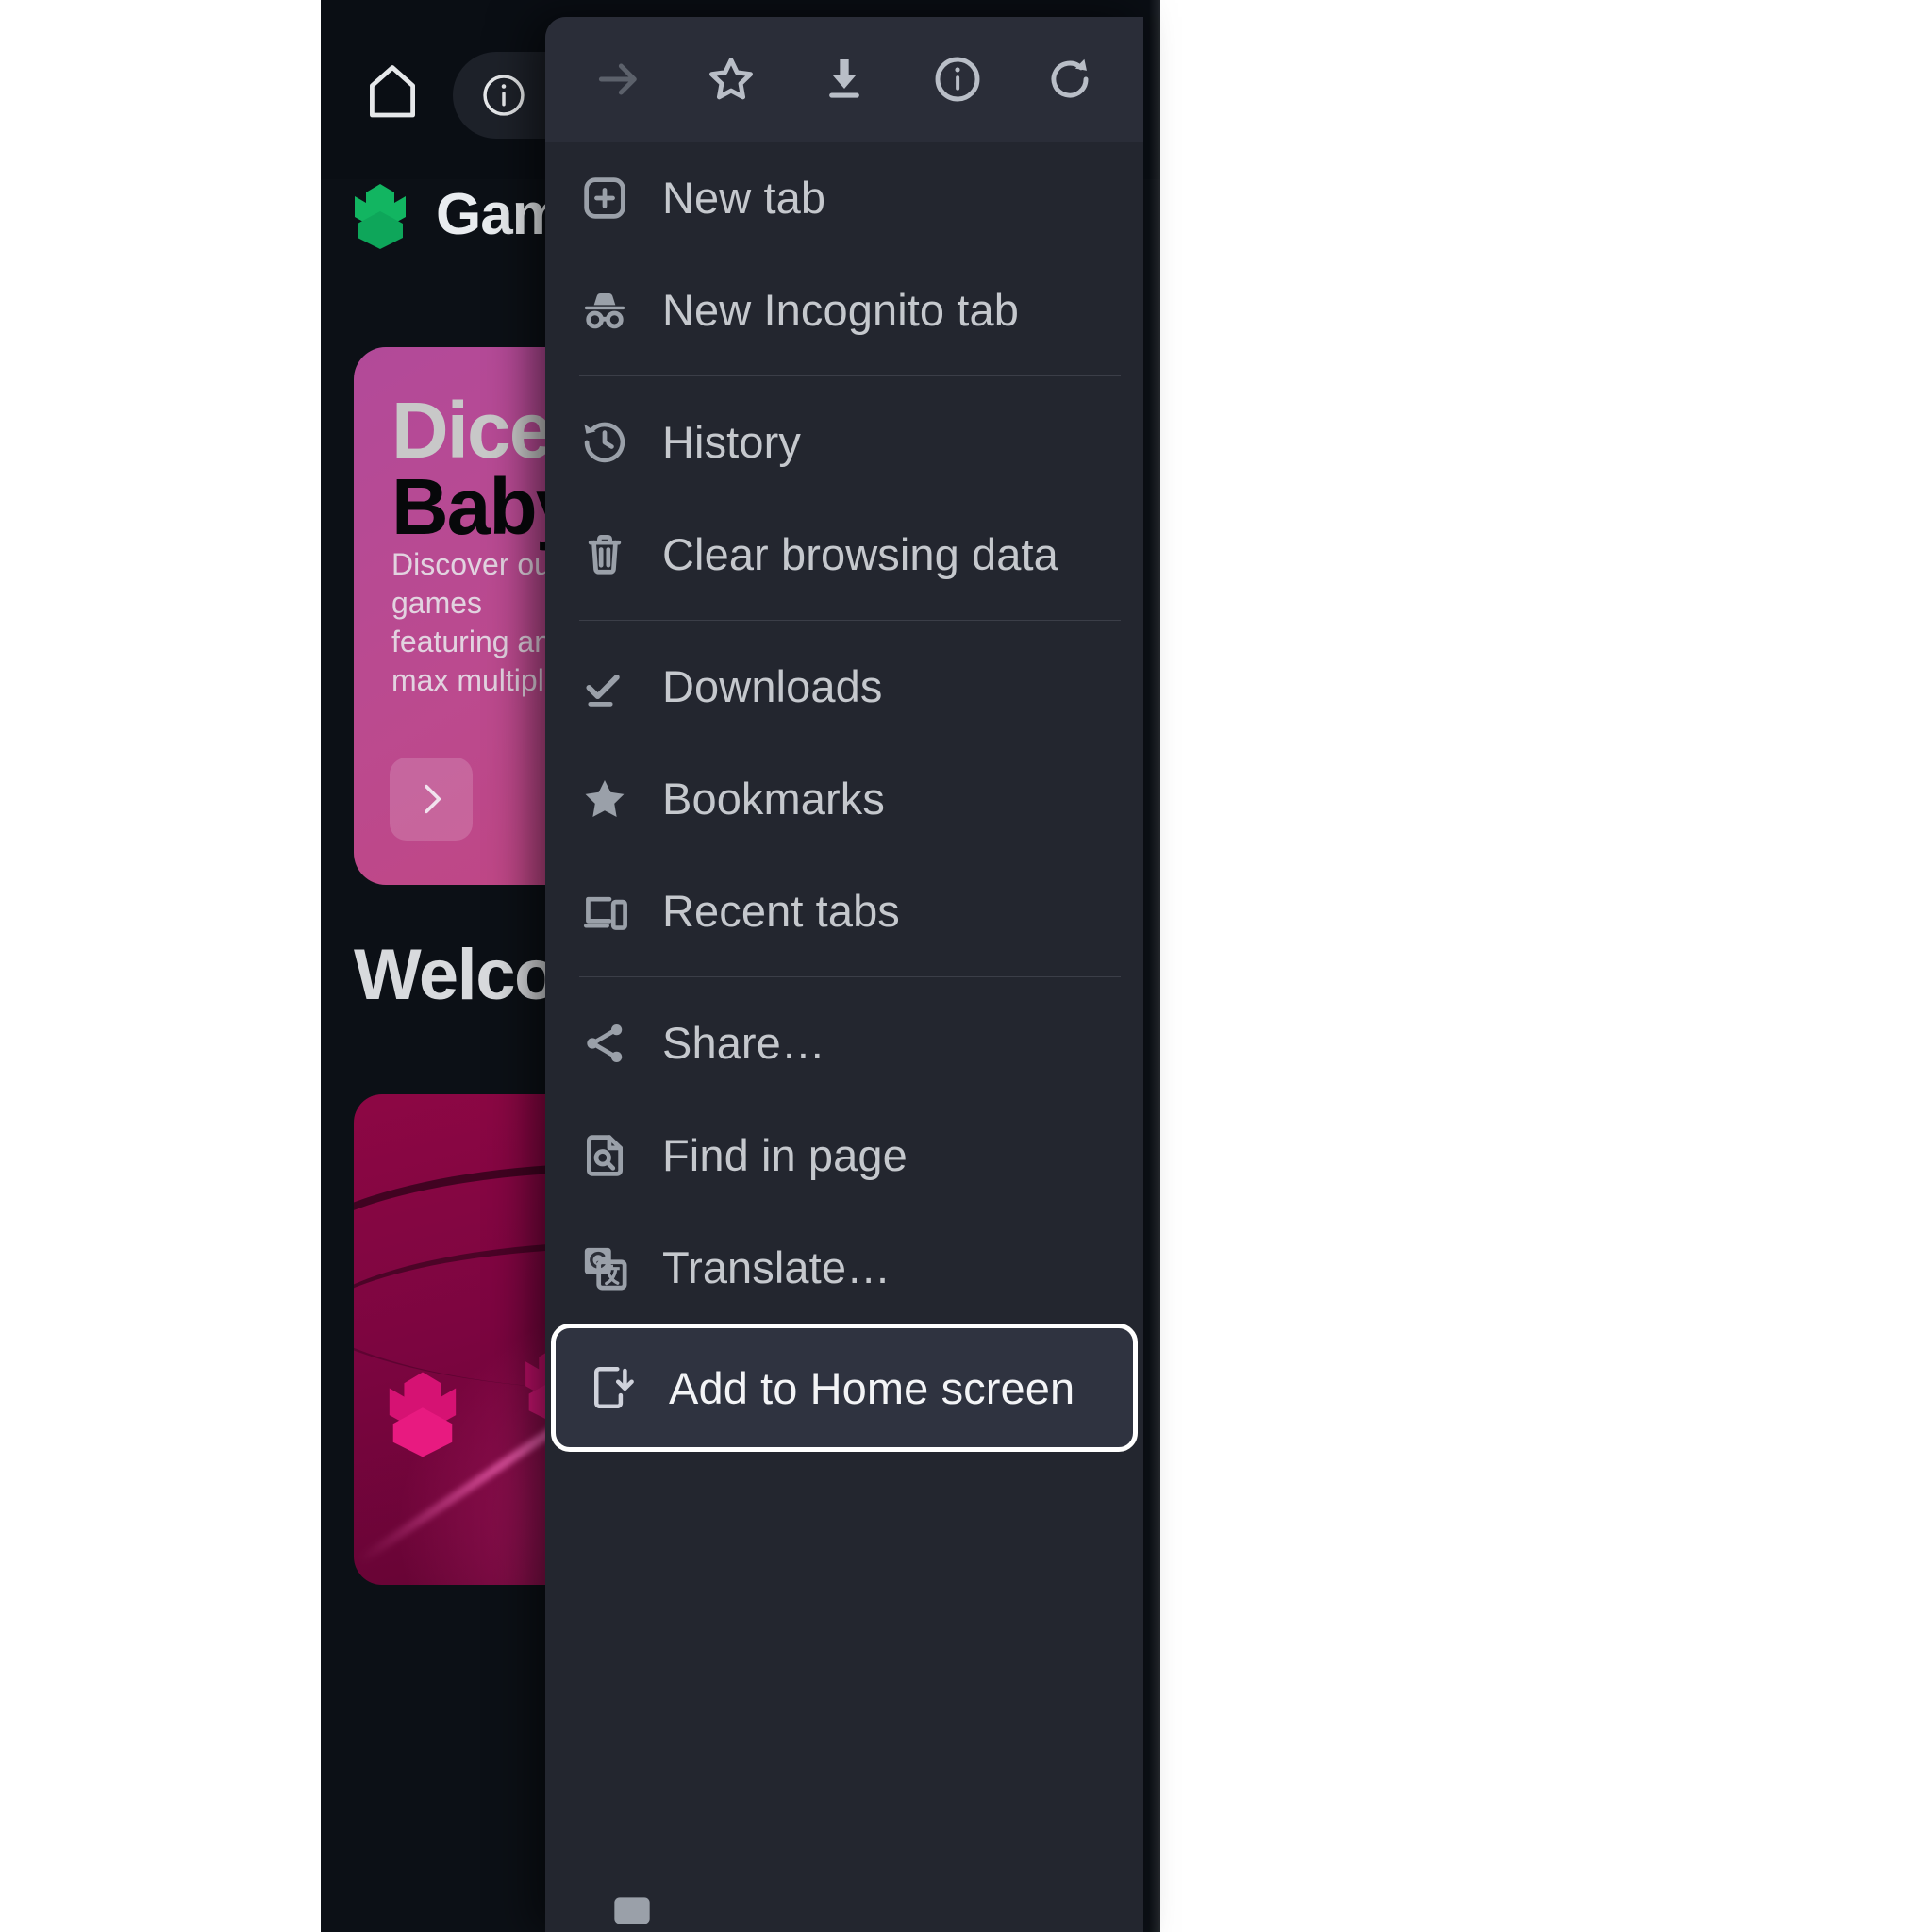 This screenshot has height=1932, width=1932. What do you see at coordinates (423, 1412) in the screenshot?
I see `gamdom-gem-icon` at bounding box center [423, 1412].